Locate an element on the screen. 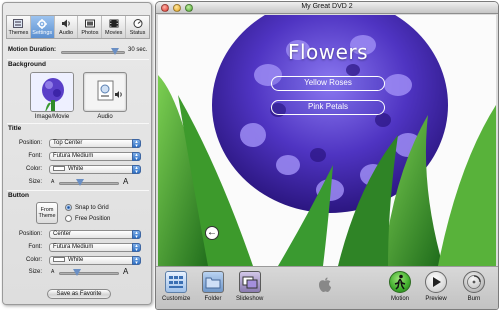 Image resolution: width=500 pixels, height=311 pixels. flower-thumbnail is located at coordinates (52, 92).